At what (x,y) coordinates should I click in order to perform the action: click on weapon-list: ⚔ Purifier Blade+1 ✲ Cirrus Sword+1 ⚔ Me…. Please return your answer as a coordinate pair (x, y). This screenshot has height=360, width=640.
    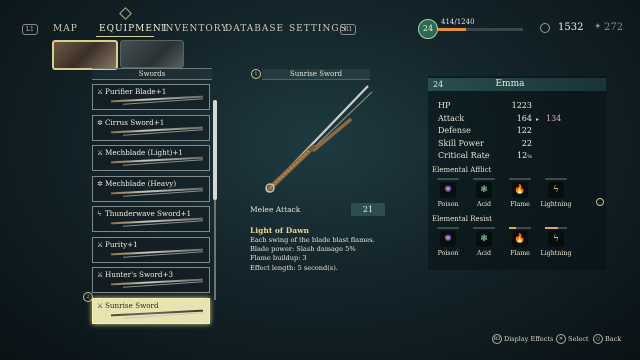
    Looking at the image, I should click on (151, 206).